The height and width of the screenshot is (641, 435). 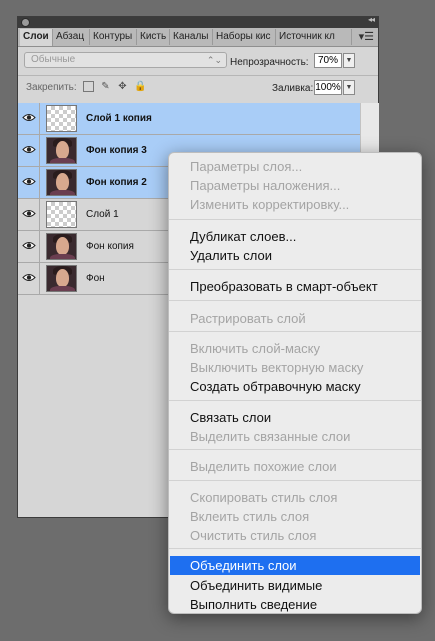 What do you see at coordinates (105, 86) in the screenshot?
I see `lock-pixels-icon: ✎` at bounding box center [105, 86].